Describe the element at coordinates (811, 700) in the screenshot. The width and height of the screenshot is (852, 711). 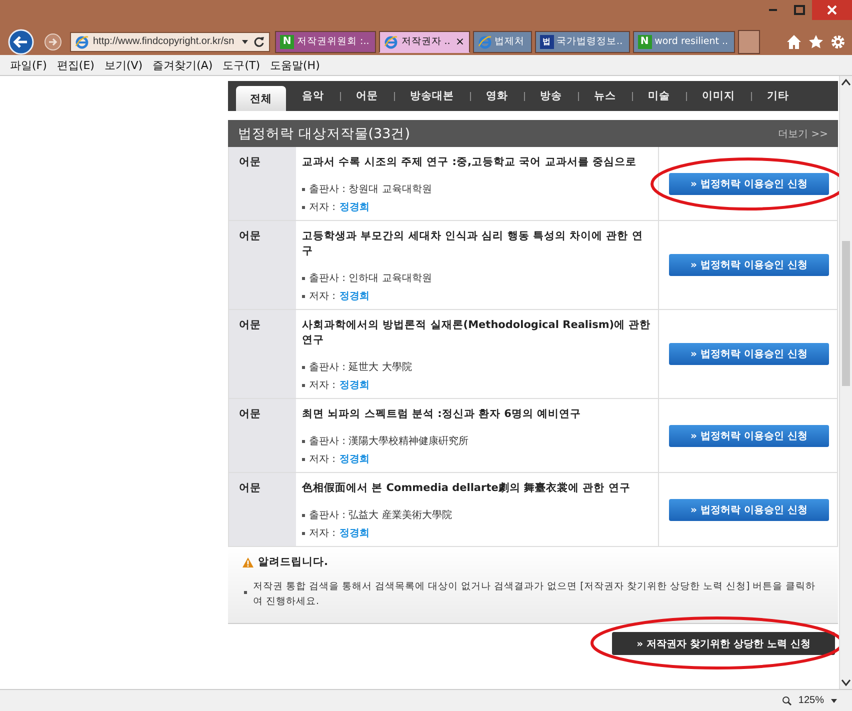
I see `zoom-level: 125%` at that location.